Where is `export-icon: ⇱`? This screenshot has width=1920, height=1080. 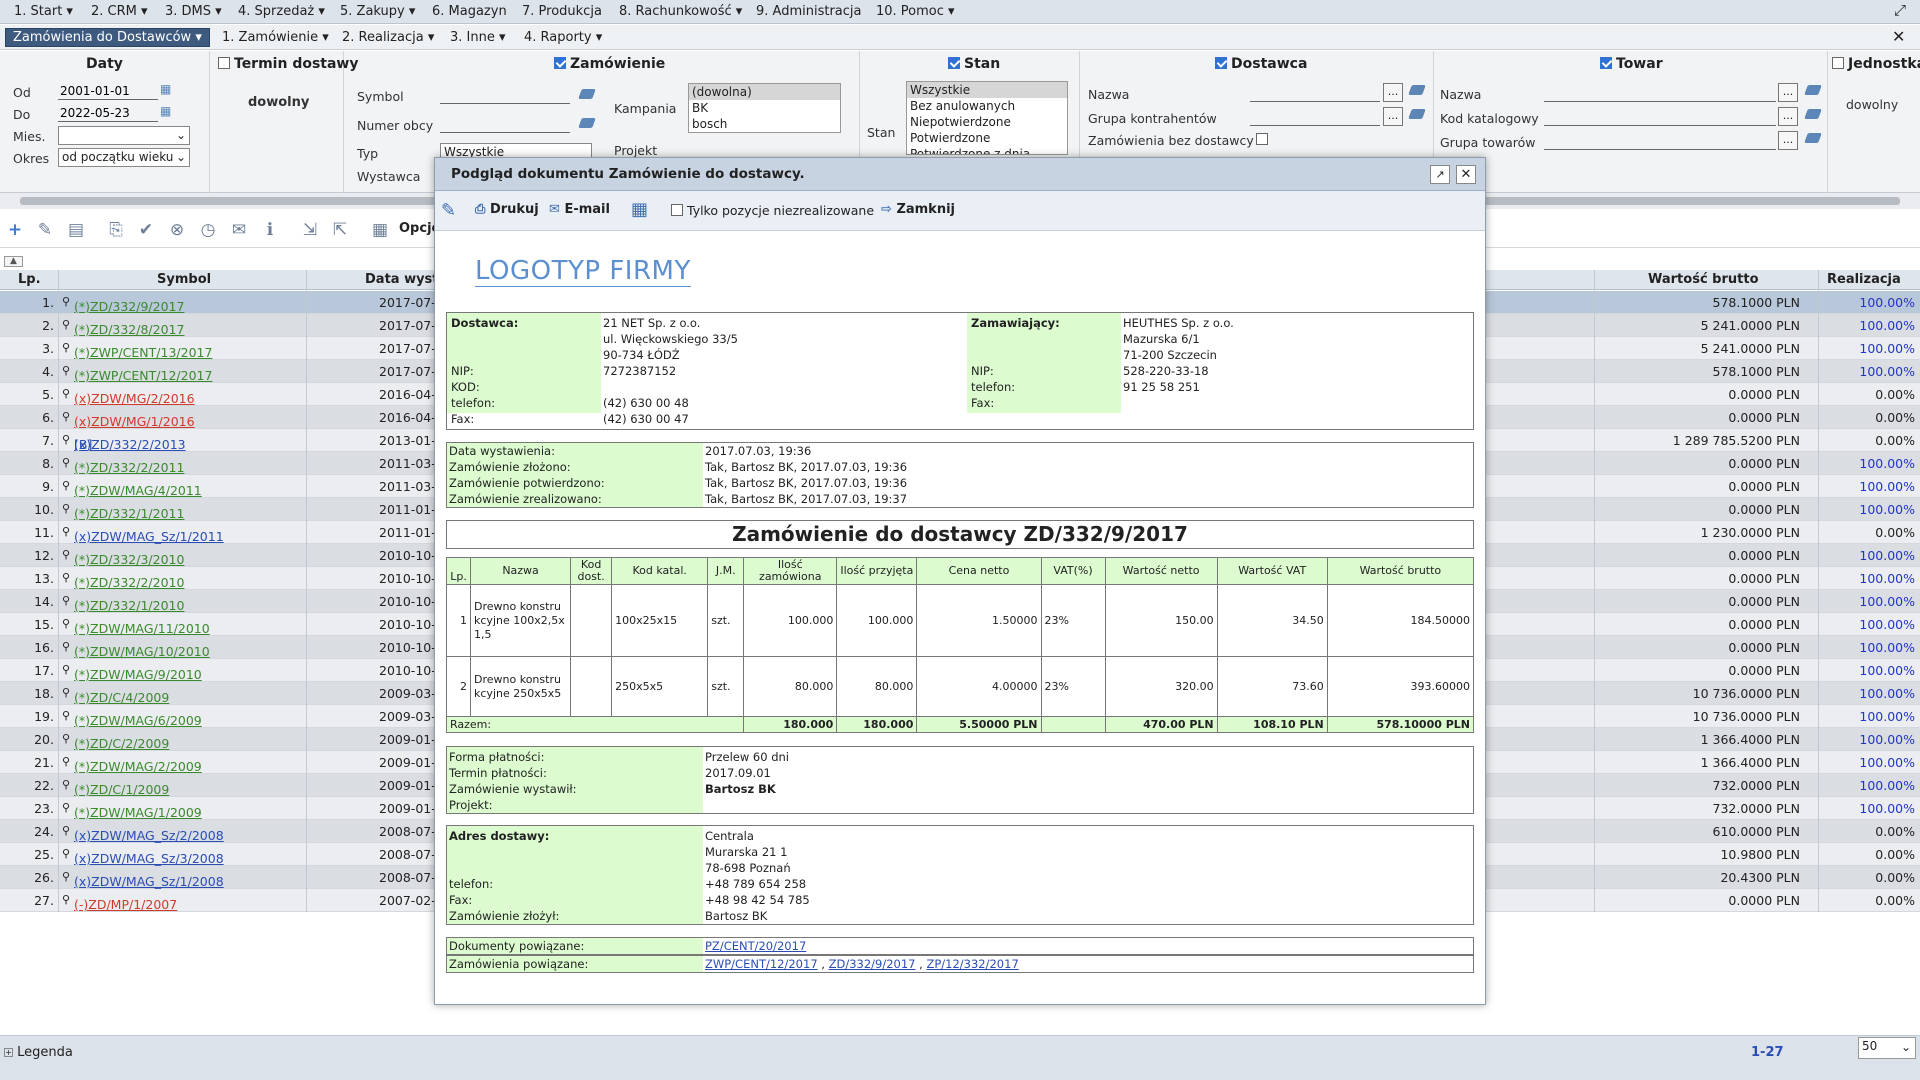
export-icon: ⇱ is located at coordinates (340, 230).